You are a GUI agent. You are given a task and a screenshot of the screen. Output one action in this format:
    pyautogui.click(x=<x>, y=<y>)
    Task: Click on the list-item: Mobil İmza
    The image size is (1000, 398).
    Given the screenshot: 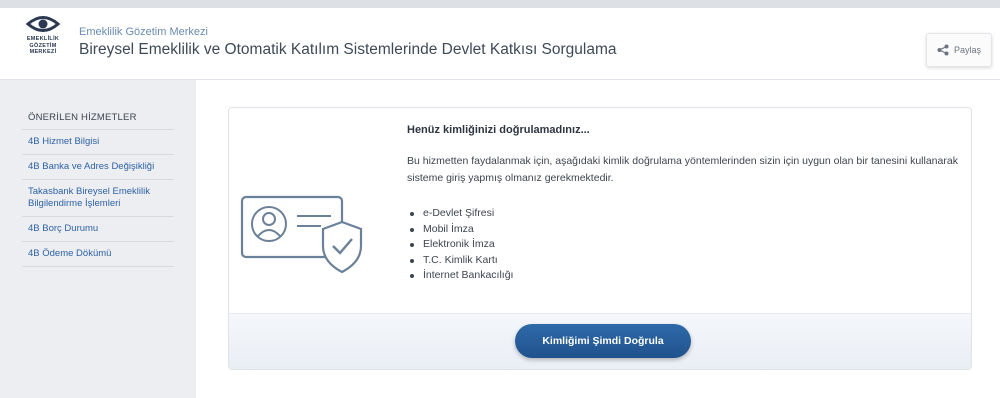 What is the action you would take?
    pyautogui.click(x=460, y=230)
    